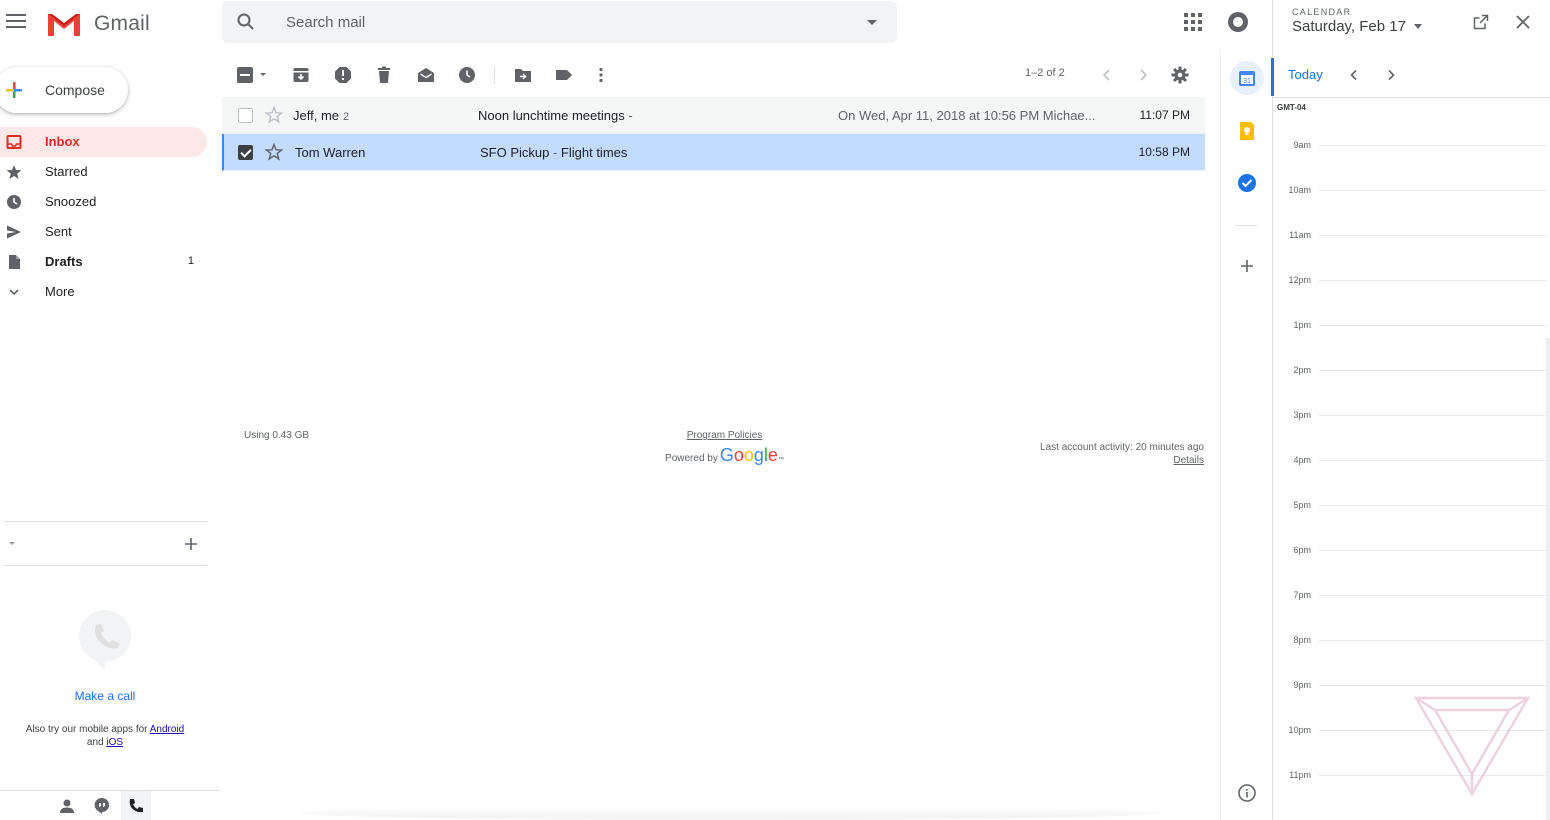 The width and height of the screenshot is (1550, 820). What do you see at coordinates (1302, 505) in the screenshot?
I see `hour-label: 5pm` at bounding box center [1302, 505].